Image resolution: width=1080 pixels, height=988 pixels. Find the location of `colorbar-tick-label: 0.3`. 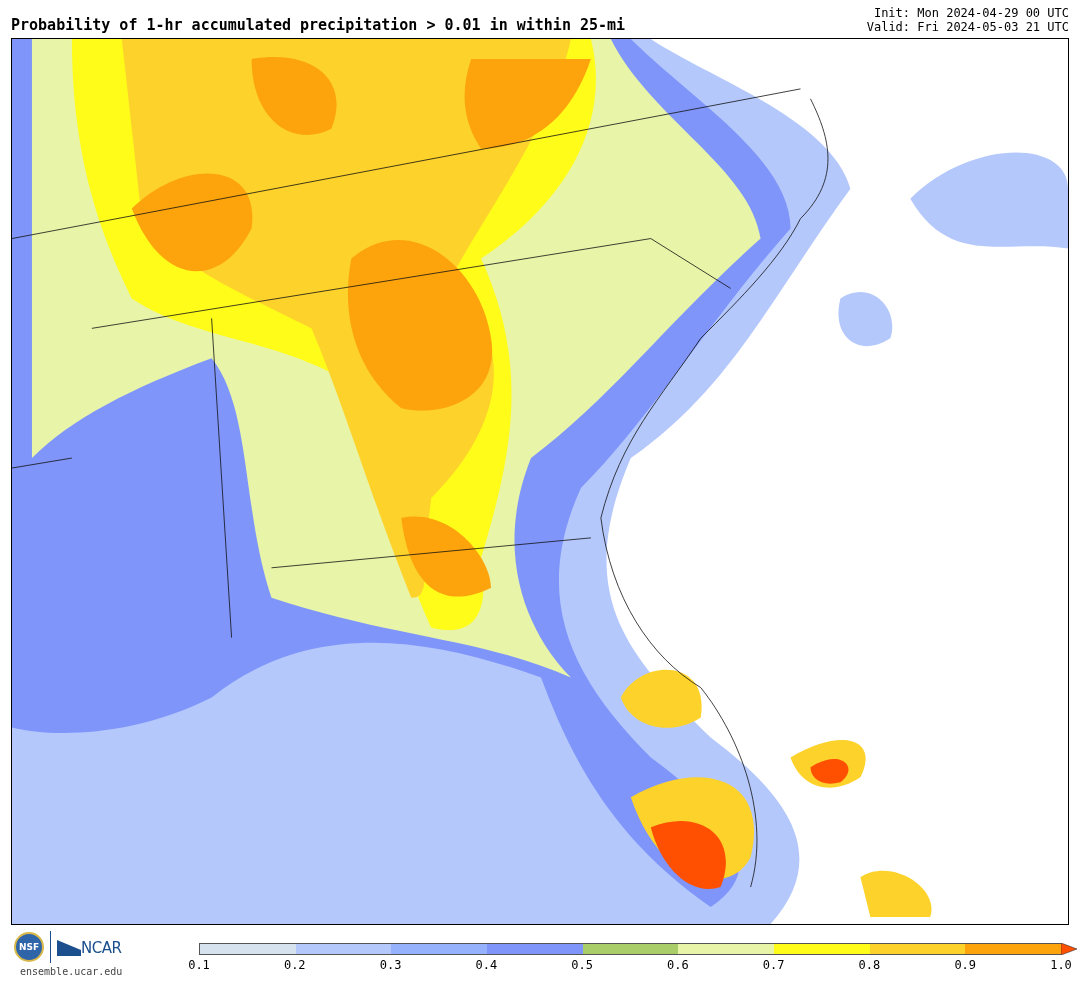

colorbar-tick-label: 0.3 is located at coordinates (390, 965).